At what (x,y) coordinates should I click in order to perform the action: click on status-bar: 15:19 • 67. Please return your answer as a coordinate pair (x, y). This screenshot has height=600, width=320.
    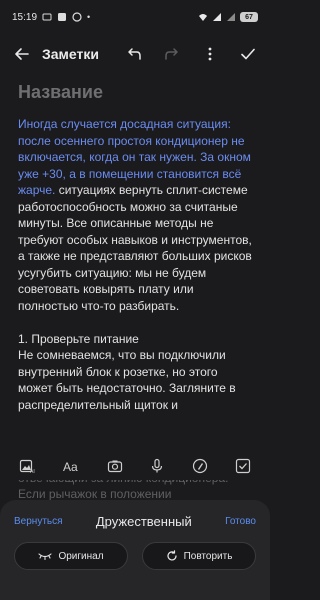
    Looking at the image, I should click on (135, 17).